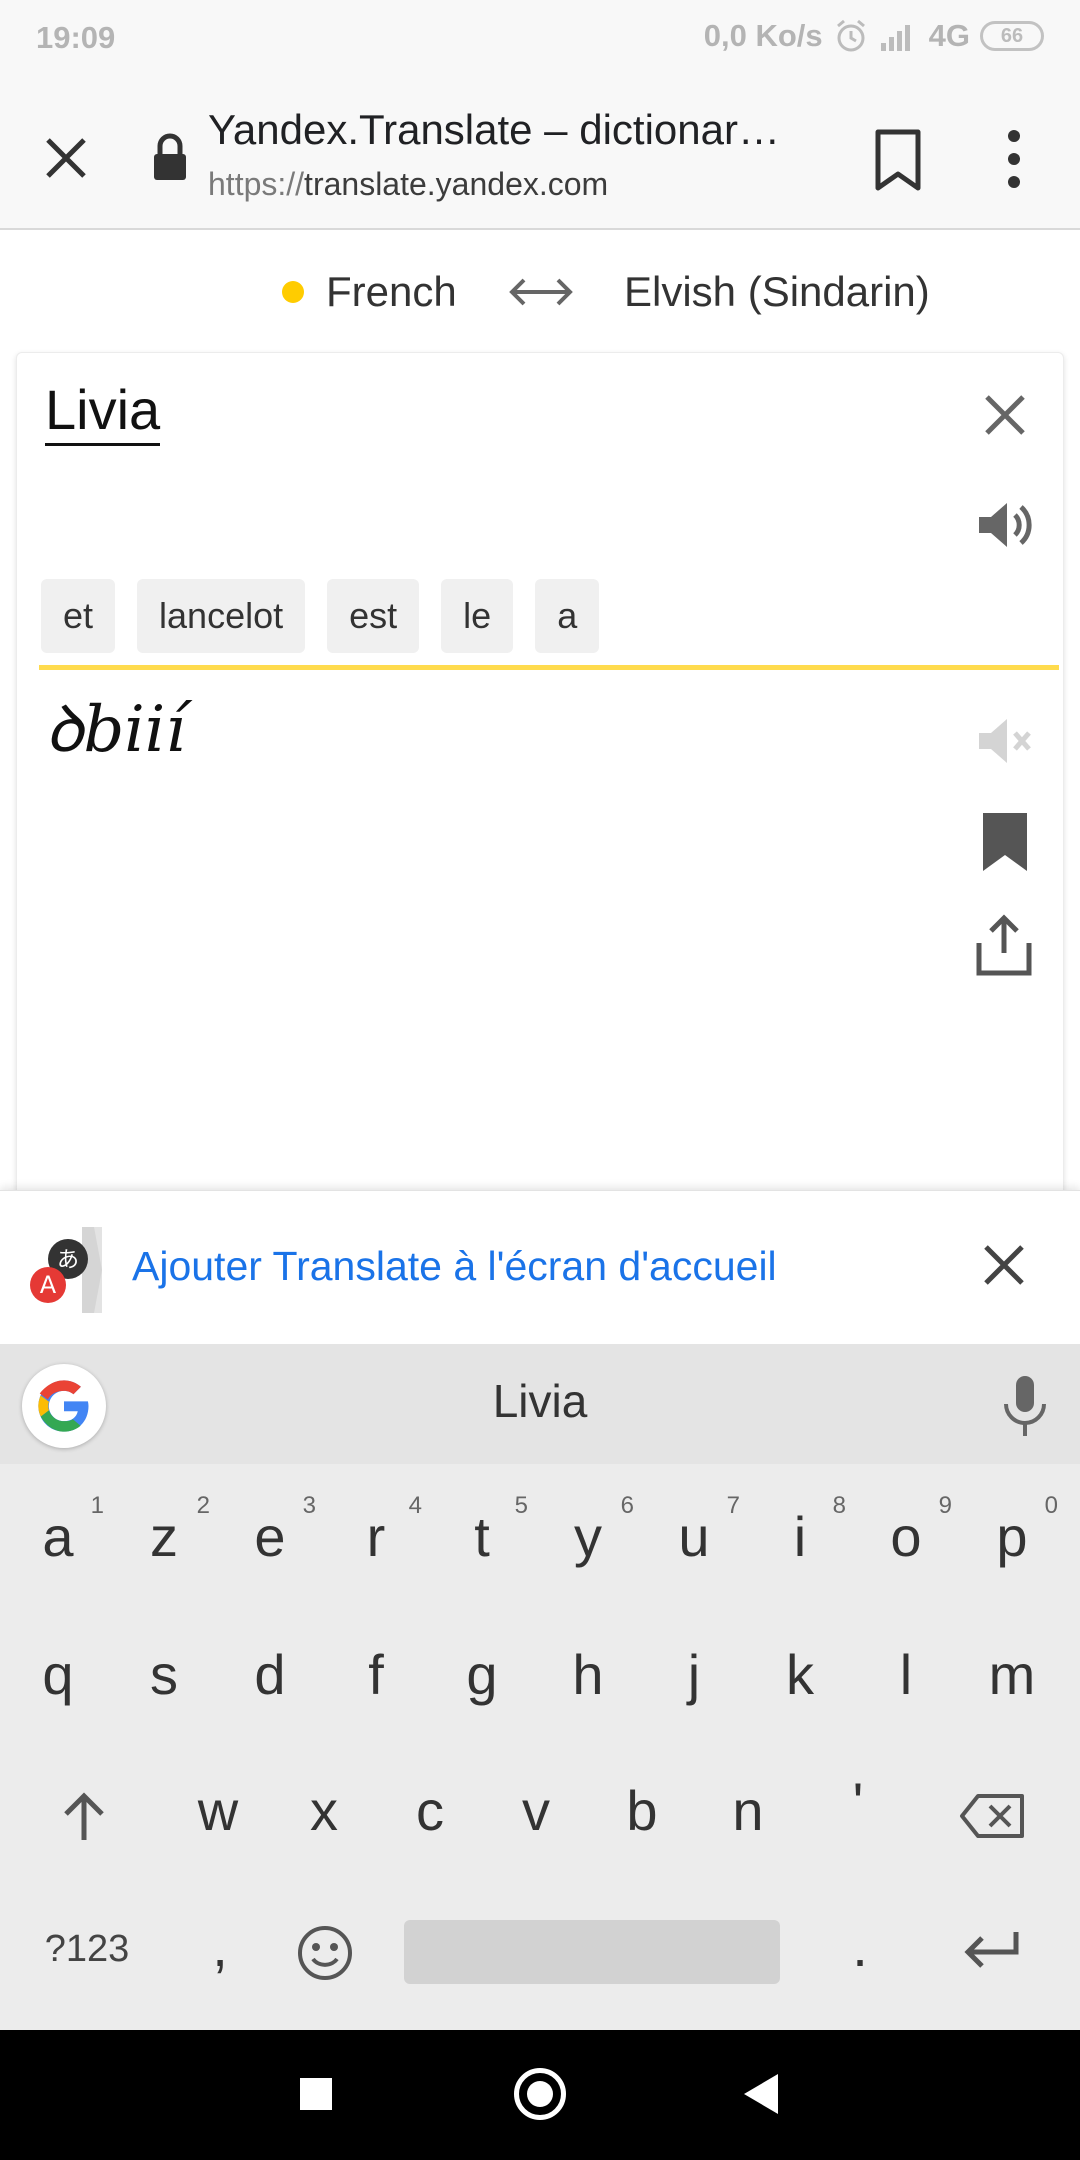 This screenshot has width=1080, height=2160. I want to click on home-icon, so click(540, 2094).